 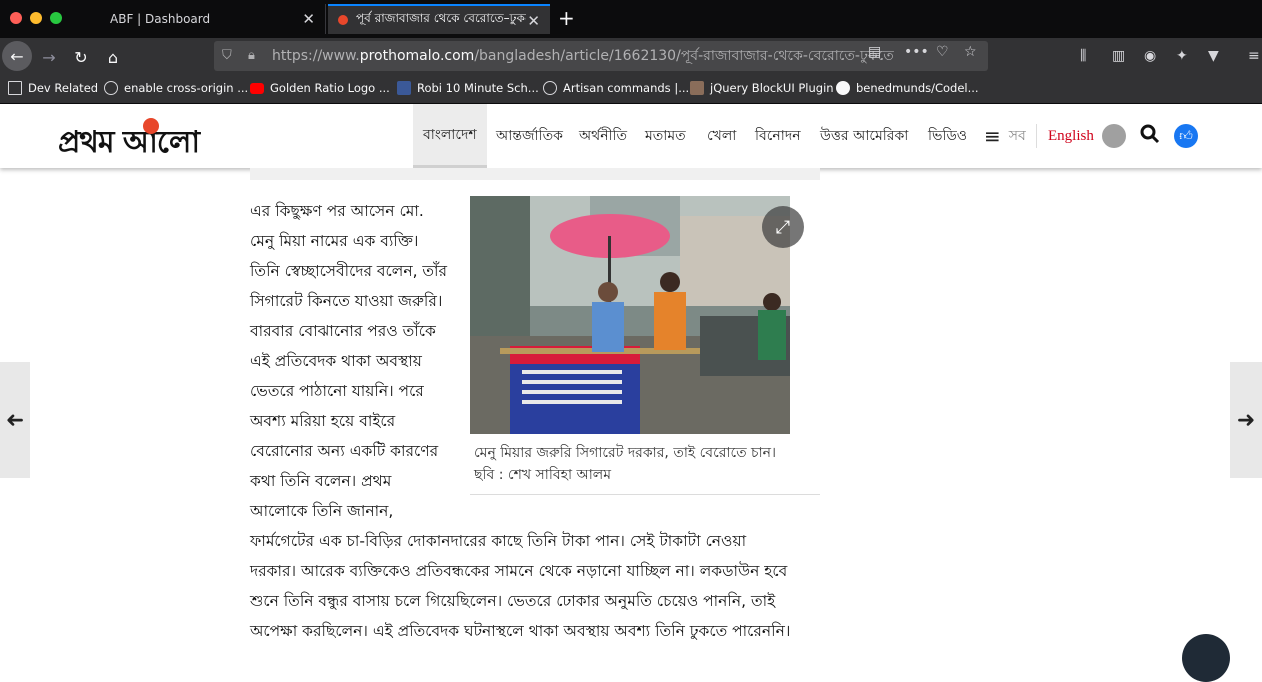 What do you see at coordinates (213, 19) in the screenshot?
I see `tab-dashboard: ABF | Dashboard ✕` at bounding box center [213, 19].